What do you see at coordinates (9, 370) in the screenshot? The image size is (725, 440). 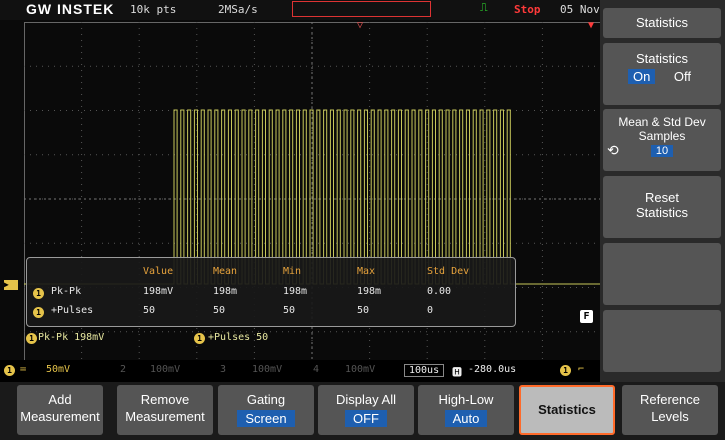 I see `ch1-badge: 1` at bounding box center [9, 370].